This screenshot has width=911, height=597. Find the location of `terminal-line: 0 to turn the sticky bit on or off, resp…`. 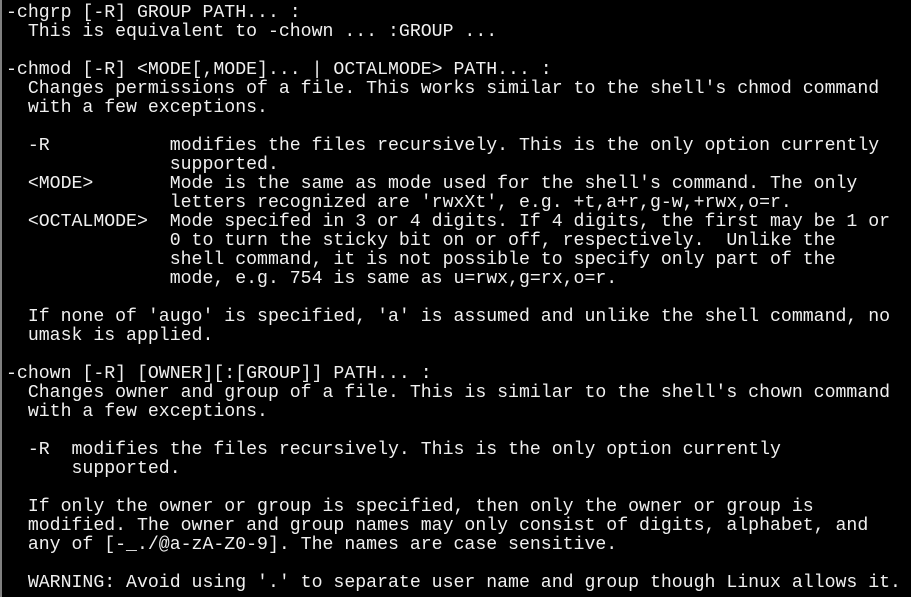

terminal-line: 0 to turn the sticky bit on or off, resp… is located at coordinates (421, 241).